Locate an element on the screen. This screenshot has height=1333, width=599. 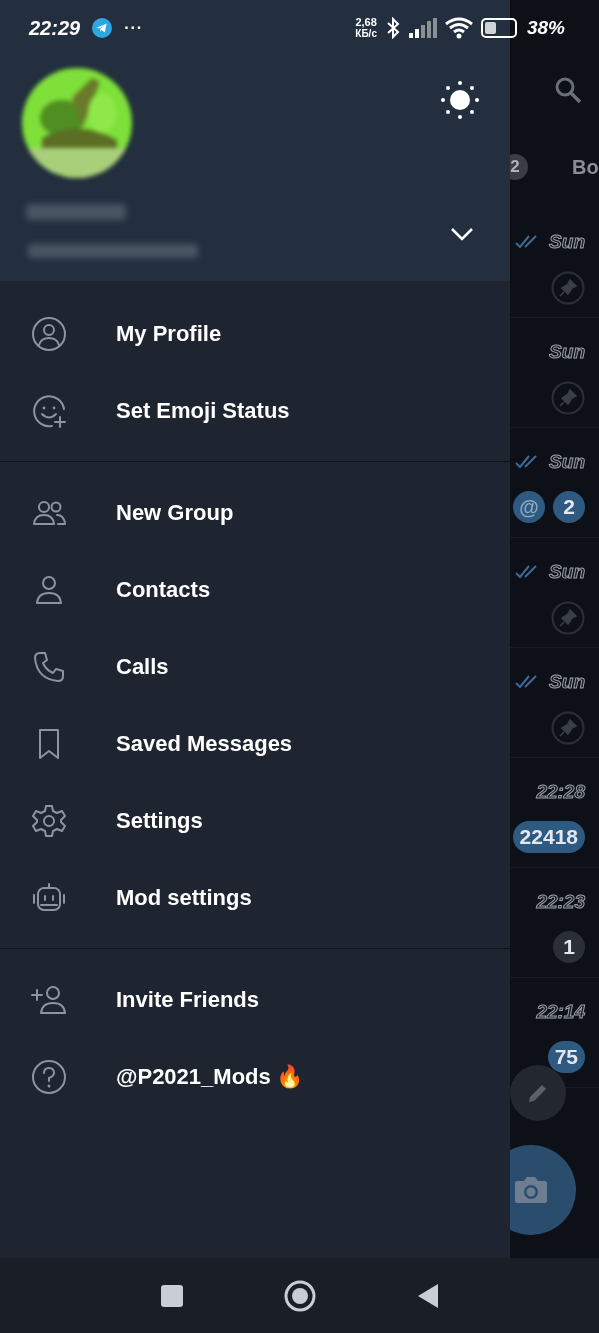
telegram-icon is located at coordinates (102, 28).